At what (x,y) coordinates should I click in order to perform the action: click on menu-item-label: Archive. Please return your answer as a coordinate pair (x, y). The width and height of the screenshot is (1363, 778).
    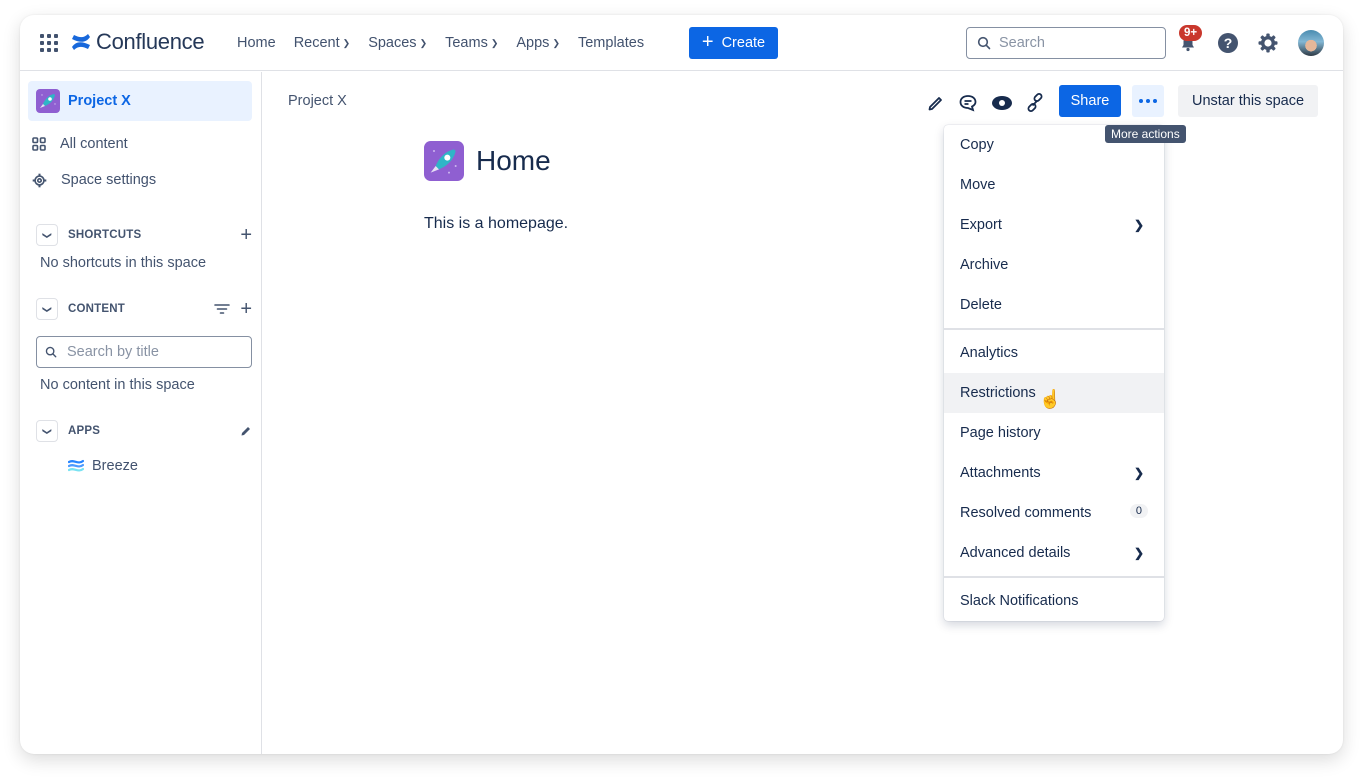
    Looking at the image, I should click on (984, 265).